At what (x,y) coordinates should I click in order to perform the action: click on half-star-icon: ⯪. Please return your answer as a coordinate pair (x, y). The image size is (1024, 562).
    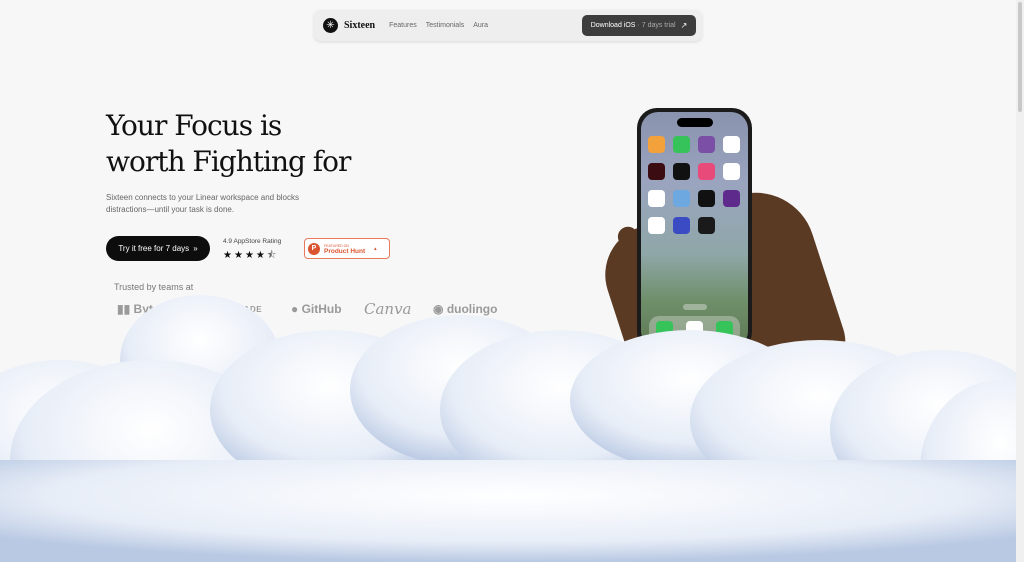
    Looking at the image, I should click on (272, 255).